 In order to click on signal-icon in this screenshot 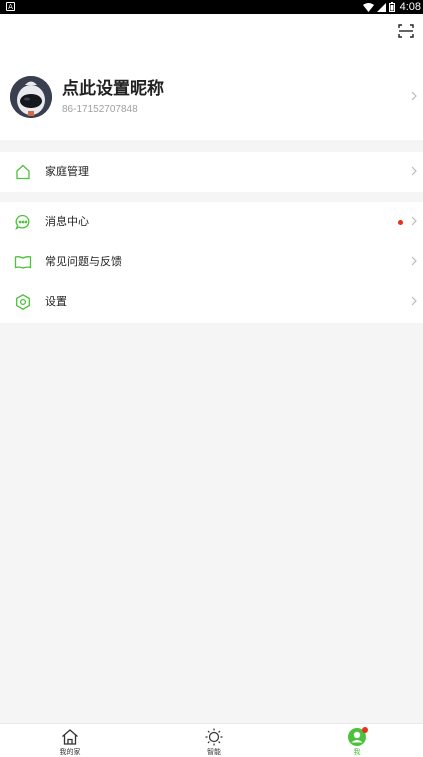, I will do `click(381, 7)`.